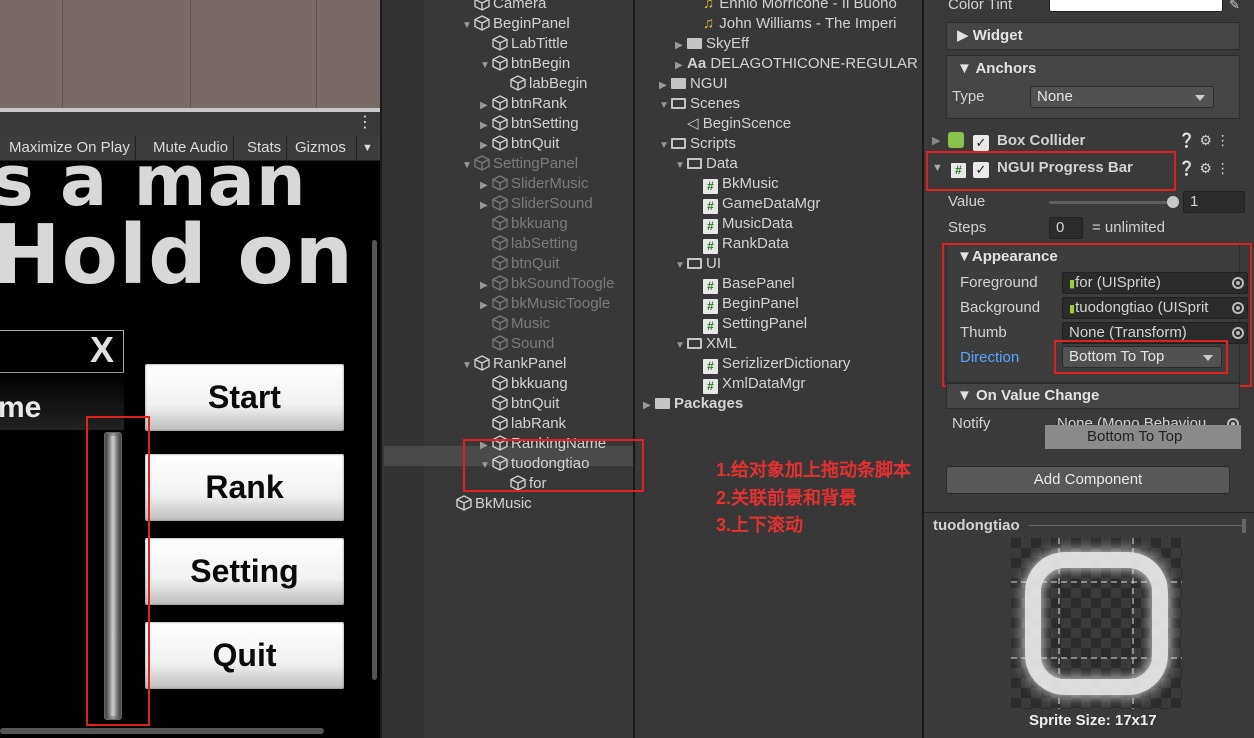  Describe the element at coordinates (517, 344) in the screenshot. I see `hierarchy-item: Sound` at that location.